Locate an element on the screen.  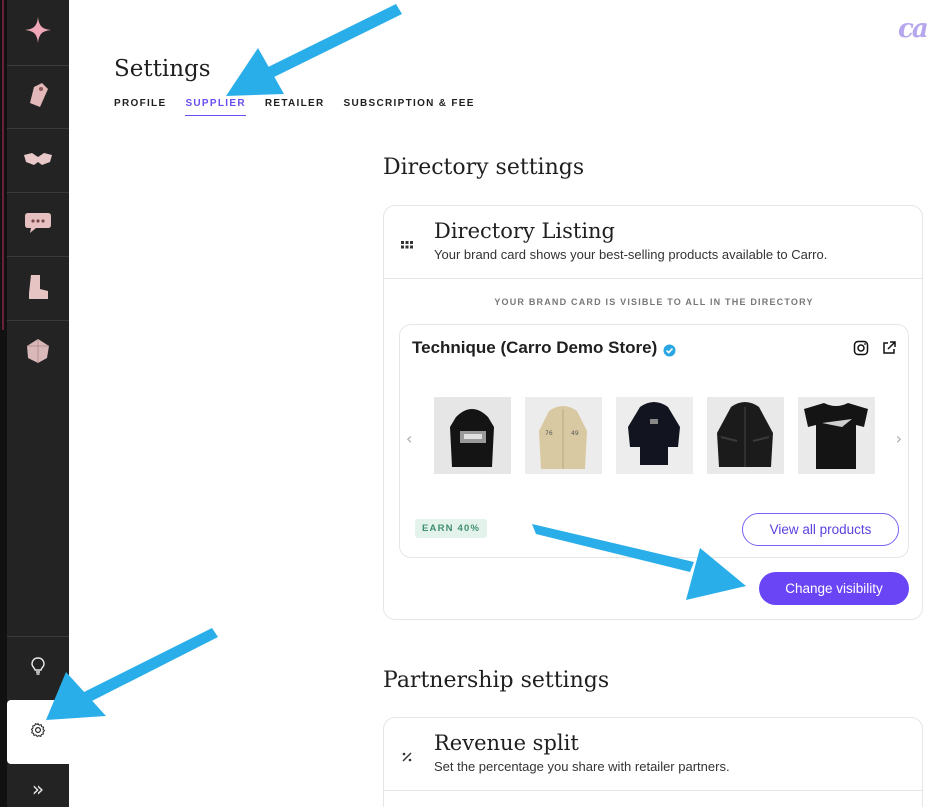
lightbulb-icon is located at coordinates (38, 668).